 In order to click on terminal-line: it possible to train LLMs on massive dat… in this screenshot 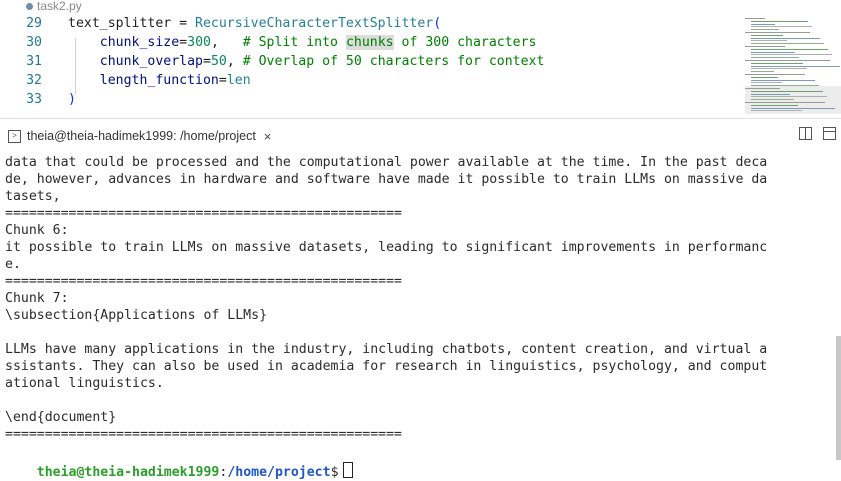, I will do `click(386, 247)`.